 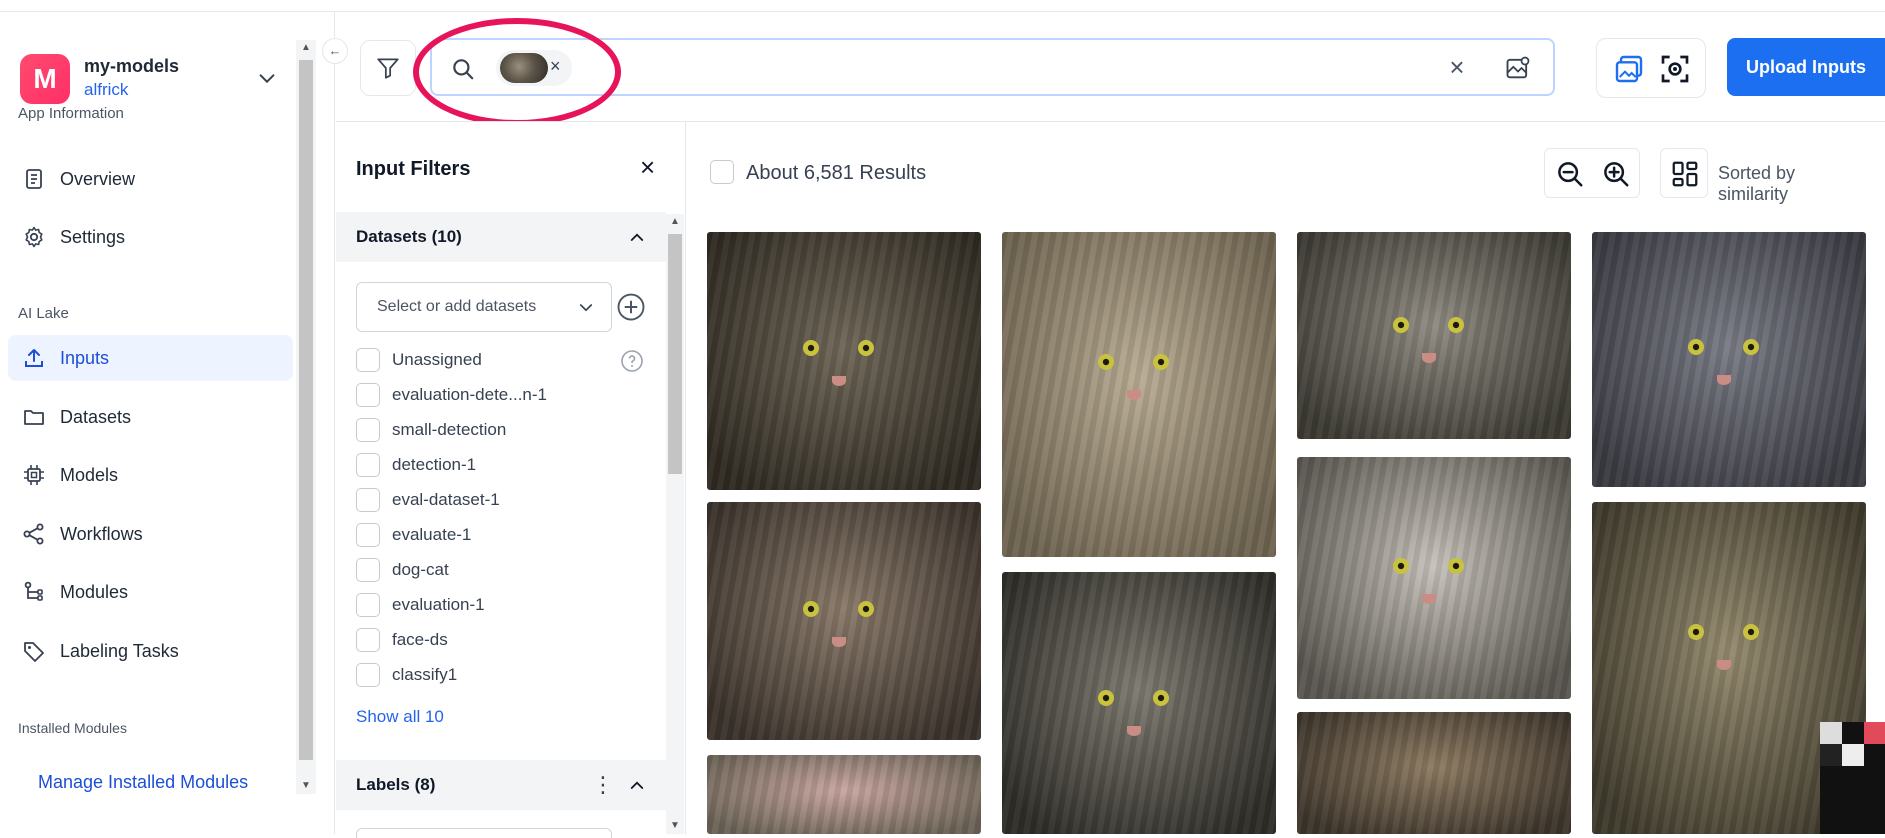 What do you see at coordinates (484, 833) in the screenshot?
I see `labels-select` at bounding box center [484, 833].